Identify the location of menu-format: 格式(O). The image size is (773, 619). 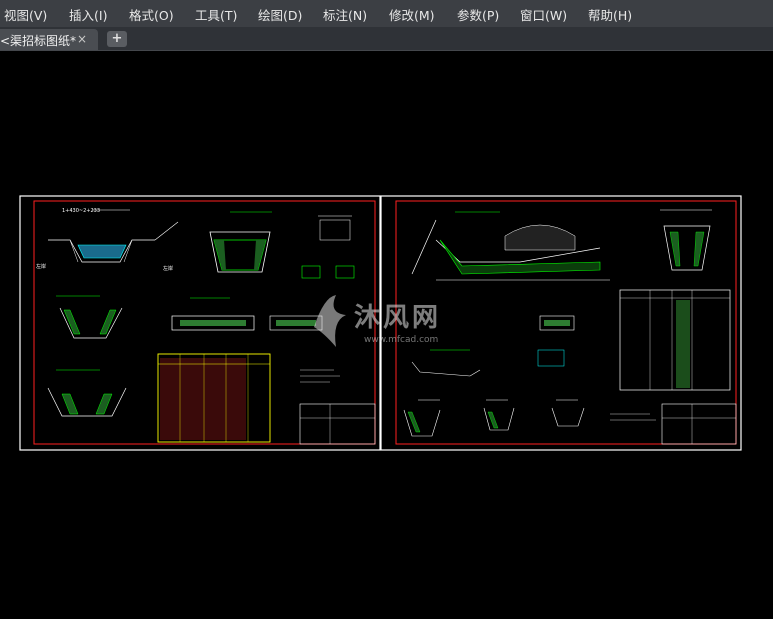
(151, 14).